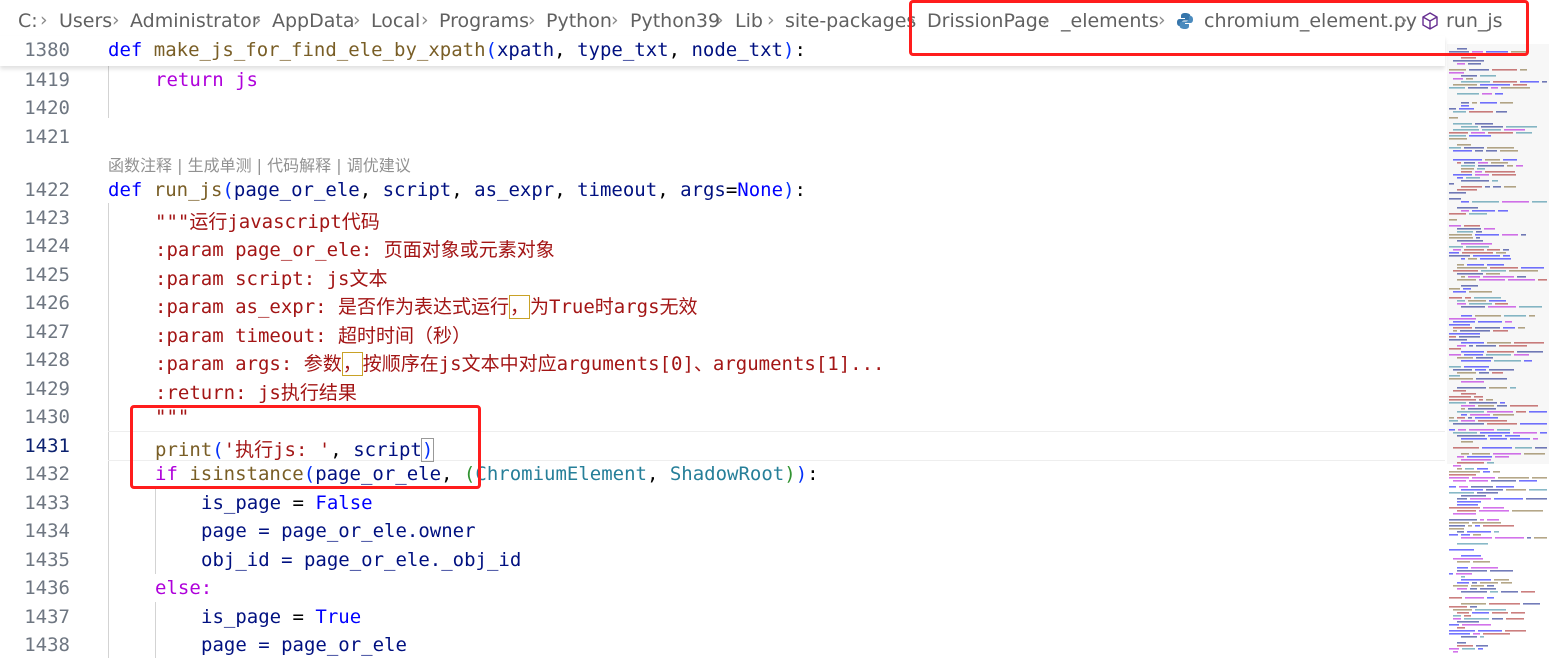 The image size is (1549, 658). What do you see at coordinates (395, 21) in the screenshot?
I see `breadcrumb-item-local: Local` at bounding box center [395, 21].